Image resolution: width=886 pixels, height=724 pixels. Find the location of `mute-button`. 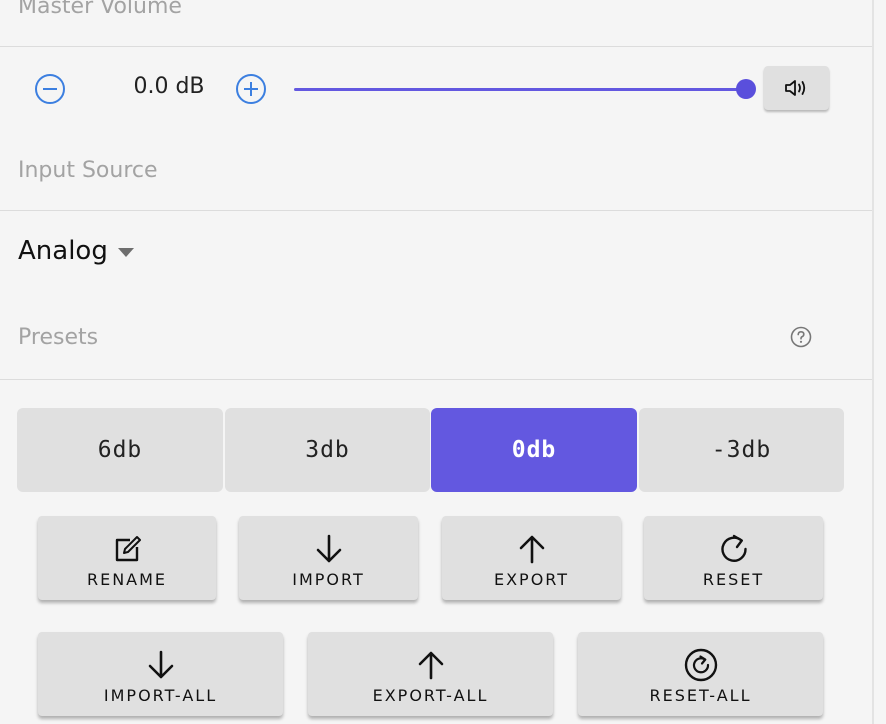

mute-button is located at coordinates (796, 88).